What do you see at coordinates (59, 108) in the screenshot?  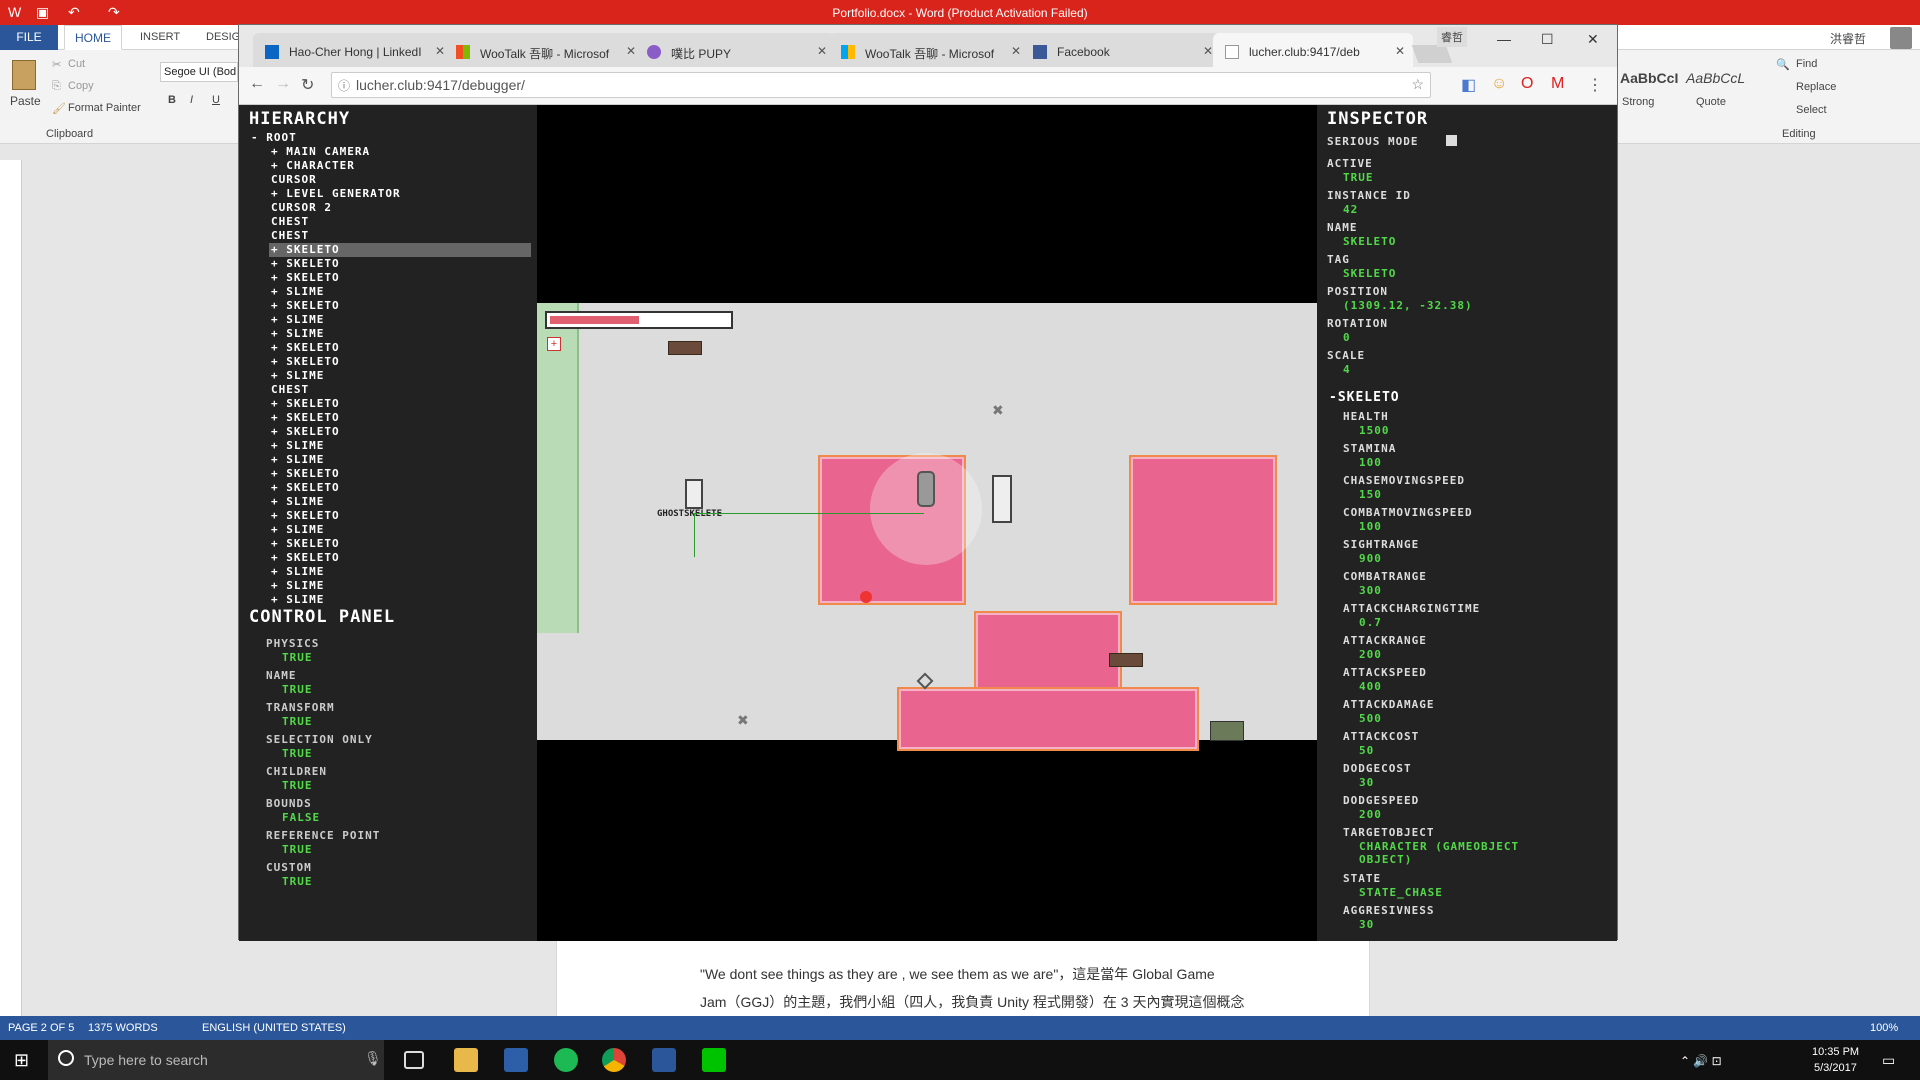 I see `format-painter-icon: 🖌` at bounding box center [59, 108].